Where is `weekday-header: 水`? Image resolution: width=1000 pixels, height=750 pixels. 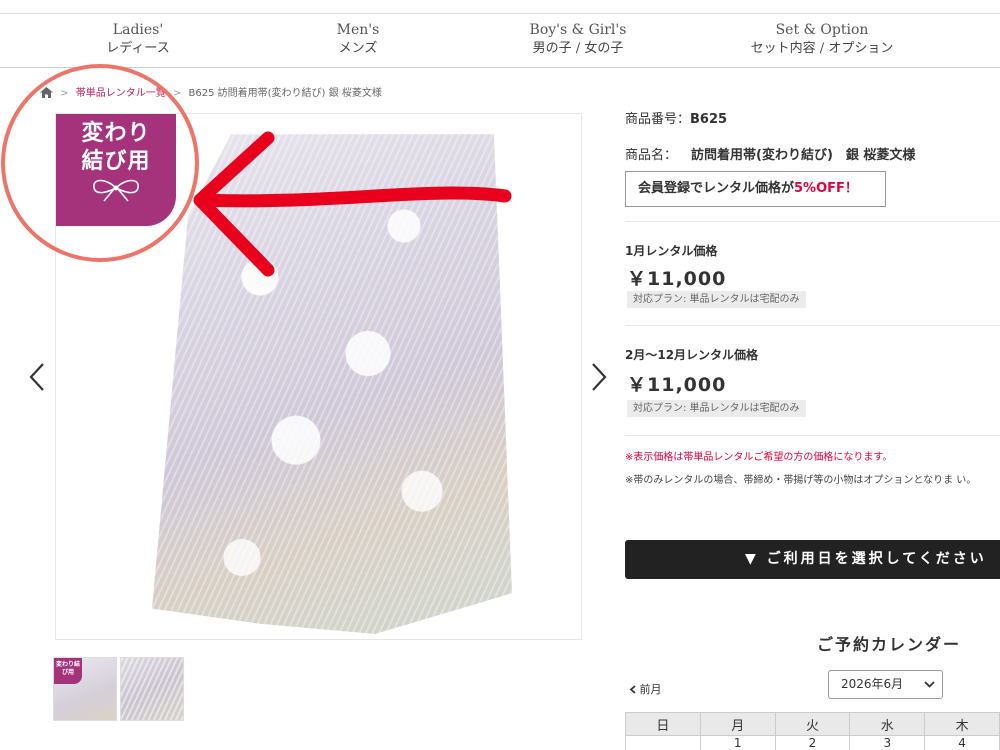 weekday-header: 水 is located at coordinates (887, 724).